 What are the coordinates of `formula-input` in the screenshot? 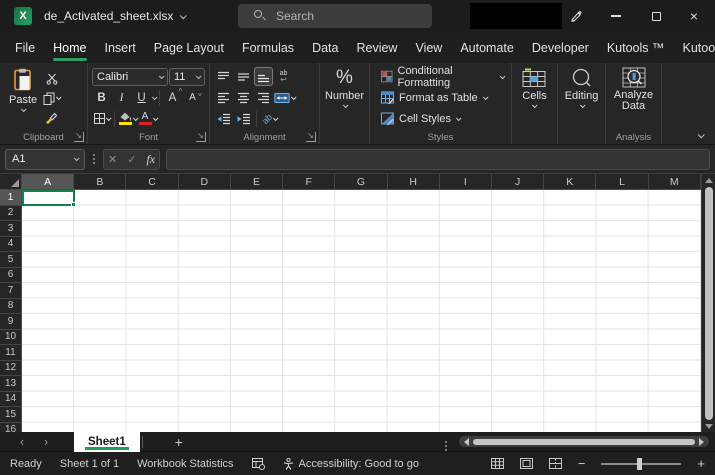 It's located at (438, 159).